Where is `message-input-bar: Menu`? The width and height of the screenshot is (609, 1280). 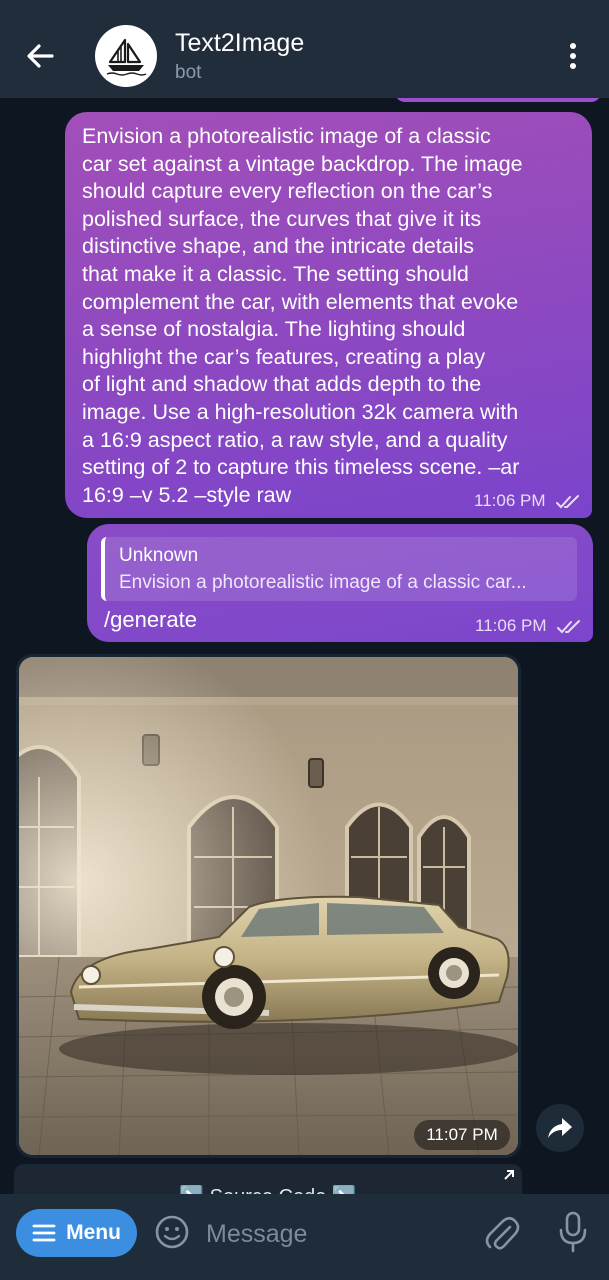
message-input-bar: Menu is located at coordinates (304, 1237).